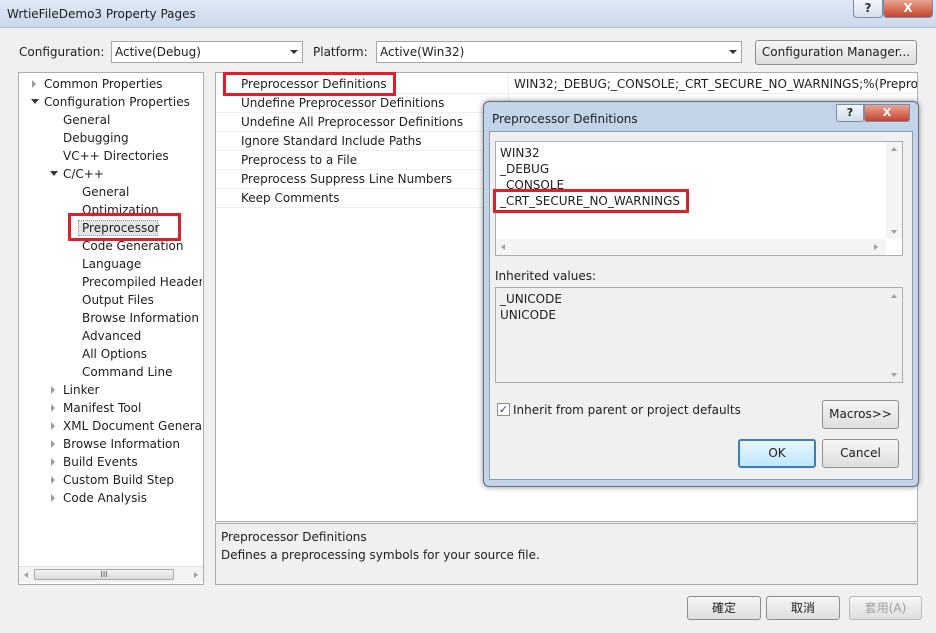  I want to click on dialog-ok-button: OK, so click(777, 453).